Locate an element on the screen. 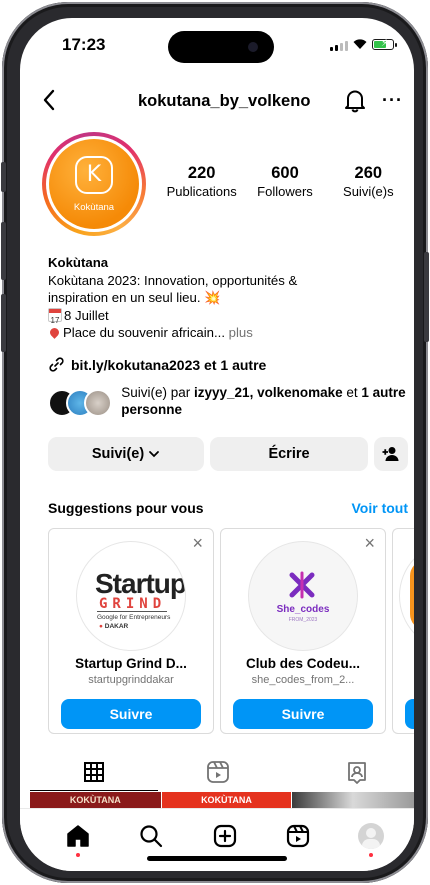  profile-name: Kokùtana is located at coordinates (78, 262).